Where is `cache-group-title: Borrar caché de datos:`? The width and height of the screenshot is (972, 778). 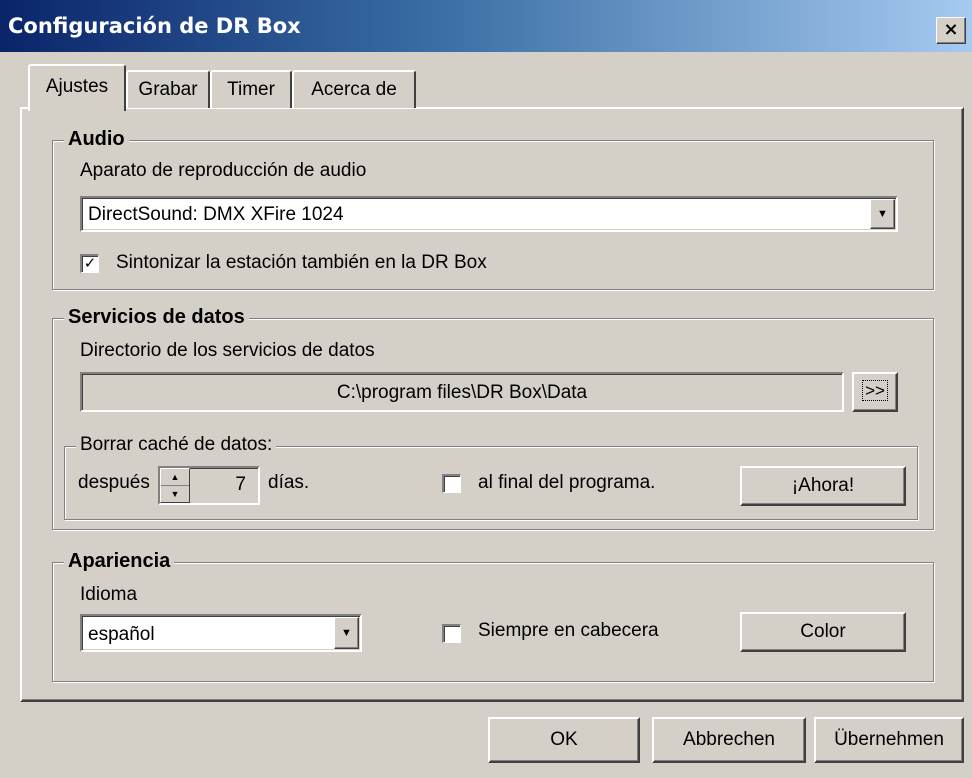
cache-group-title: Borrar caché de datos: is located at coordinates (176, 445).